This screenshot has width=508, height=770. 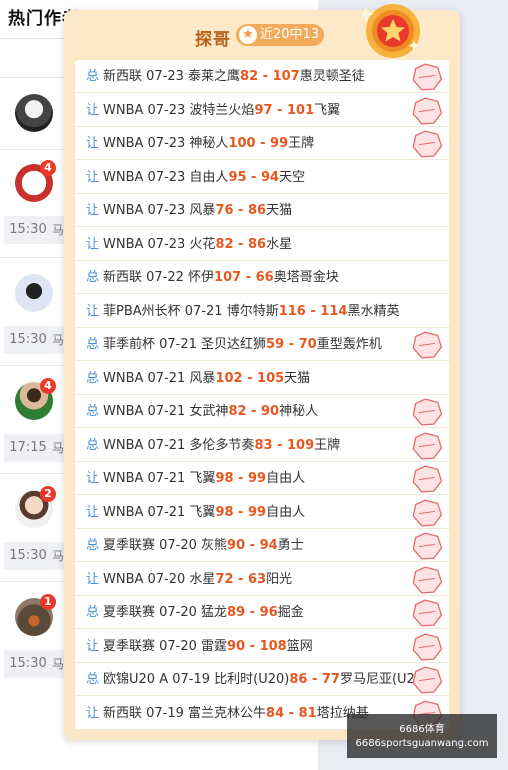 What do you see at coordinates (185, 713) in the screenshot?
I see `match-home-team: 新西联 07-19 富兰克林公牛` at bounding box center [185, 713].